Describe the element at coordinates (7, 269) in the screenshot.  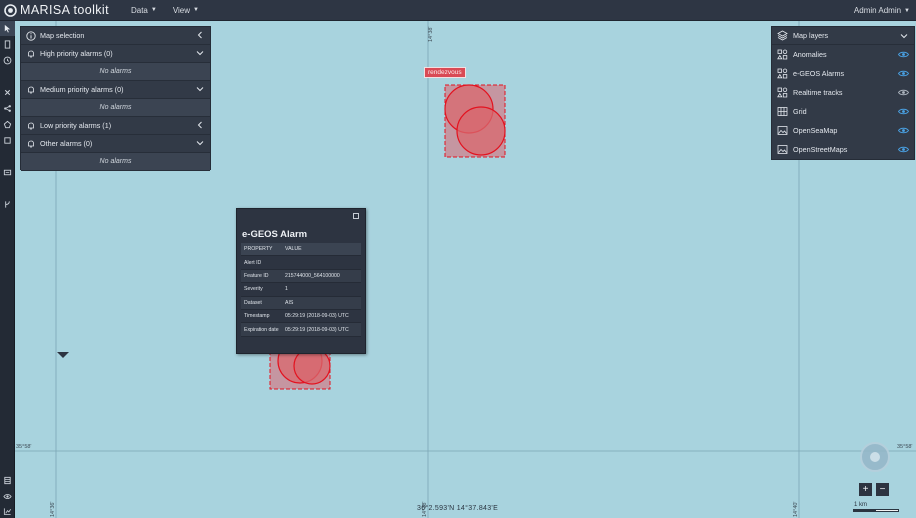
I see `left-toolbar` at that location.